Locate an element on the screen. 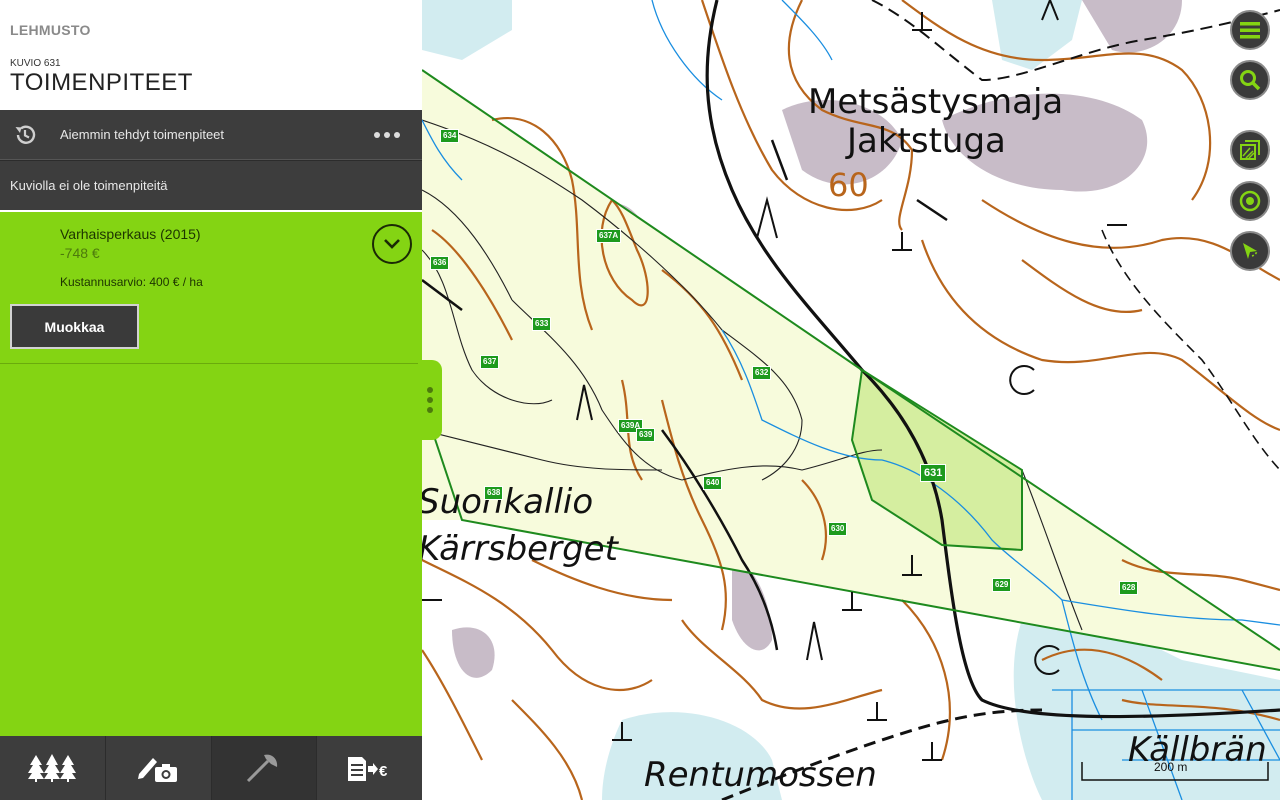 The width and height of the screenshot is (1280, 800). chevron-down-icon is located at coordinates (392, 244).